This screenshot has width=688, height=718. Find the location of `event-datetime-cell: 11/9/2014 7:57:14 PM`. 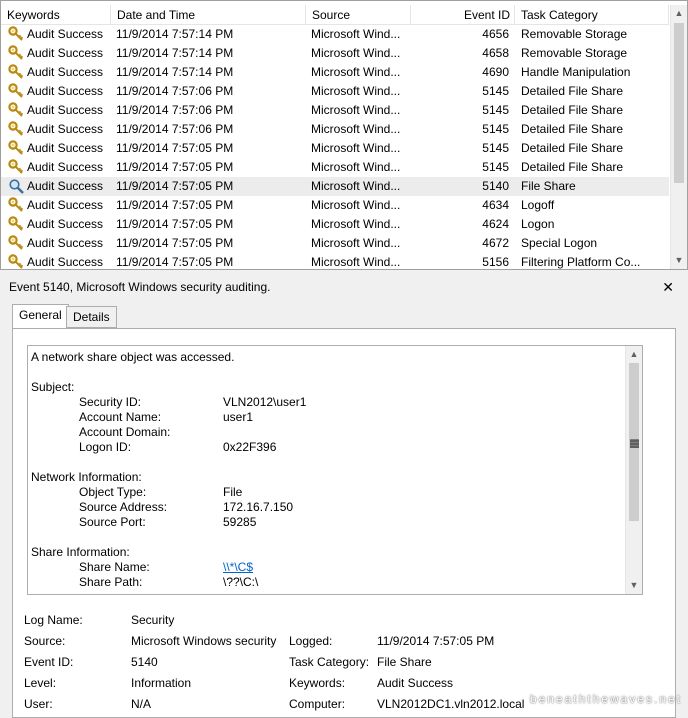

event-datetime-cell: 11/9/2014 7:57:14 PM is located at coordinates (175, 34).